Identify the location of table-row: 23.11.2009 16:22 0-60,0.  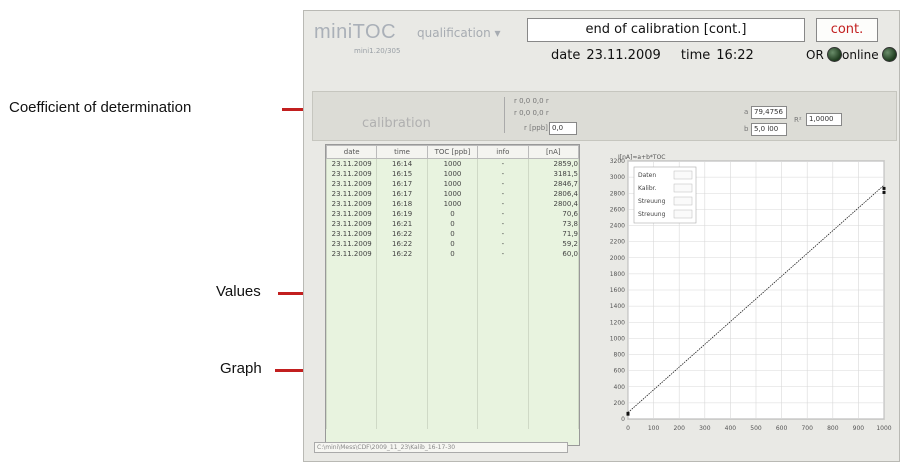
(452, 254).